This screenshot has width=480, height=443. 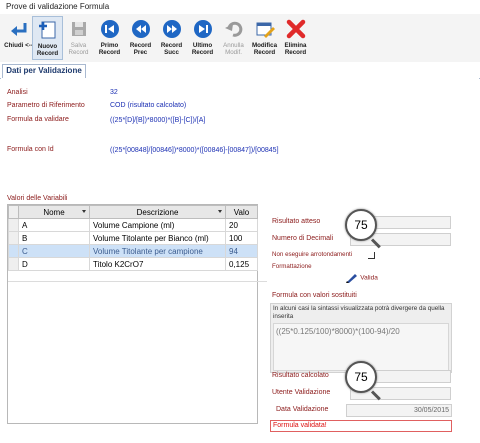 I want to click on next-record-label: Record Succ, so click(x=171, y=49).